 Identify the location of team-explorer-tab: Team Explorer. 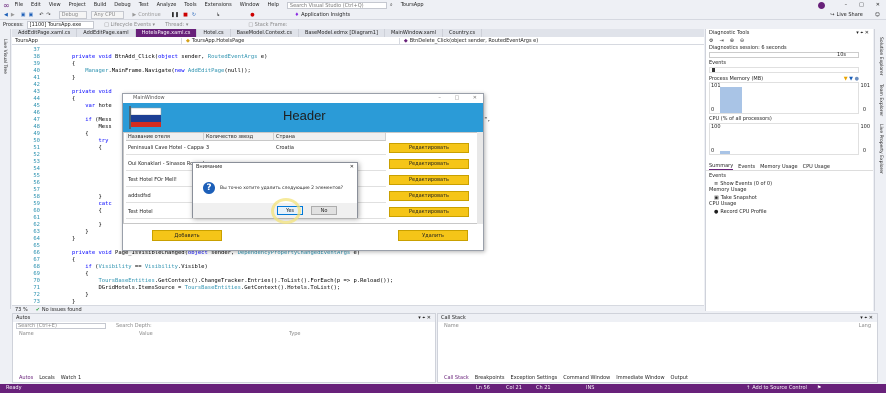
(880, 100).